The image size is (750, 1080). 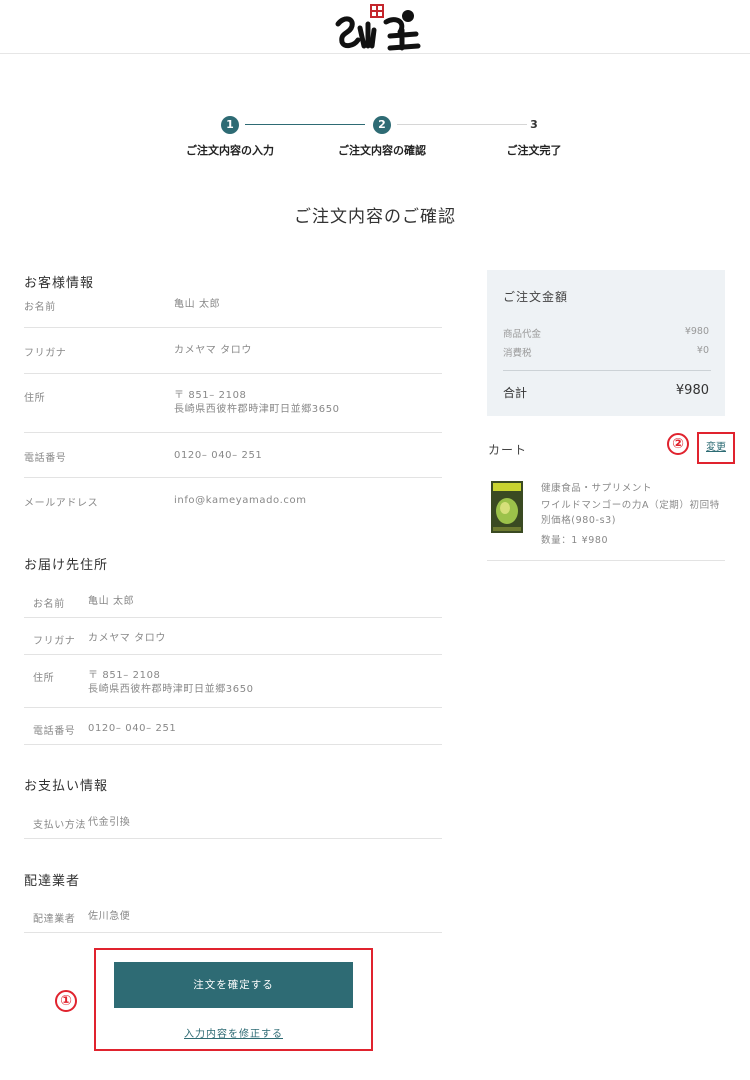 What do you see at coordinates (233, 726) in the screenshot?
I see `delivery-row-phone: 電話番号 0120– 040– 251` at bounding box center [233, 726].